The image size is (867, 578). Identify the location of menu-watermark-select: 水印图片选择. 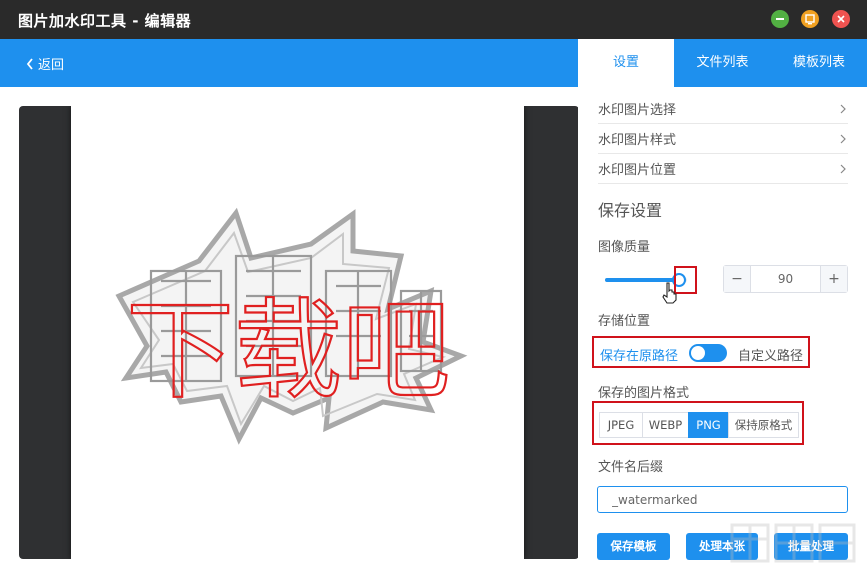
(723, 109).